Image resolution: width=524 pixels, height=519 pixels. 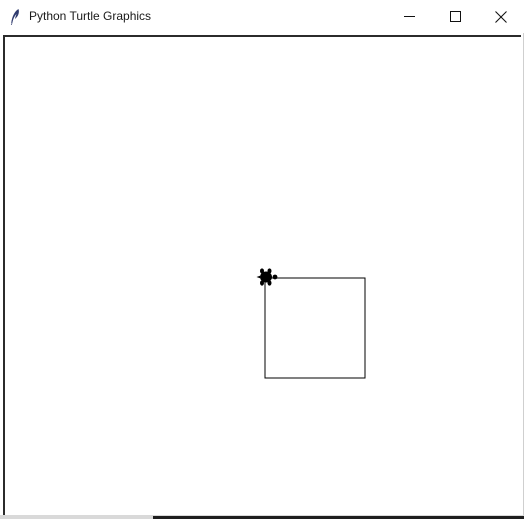 What do you see at coordinates (14, 17) in the screenshot?
I see `feather-icon` at bounding box center [14, 17].